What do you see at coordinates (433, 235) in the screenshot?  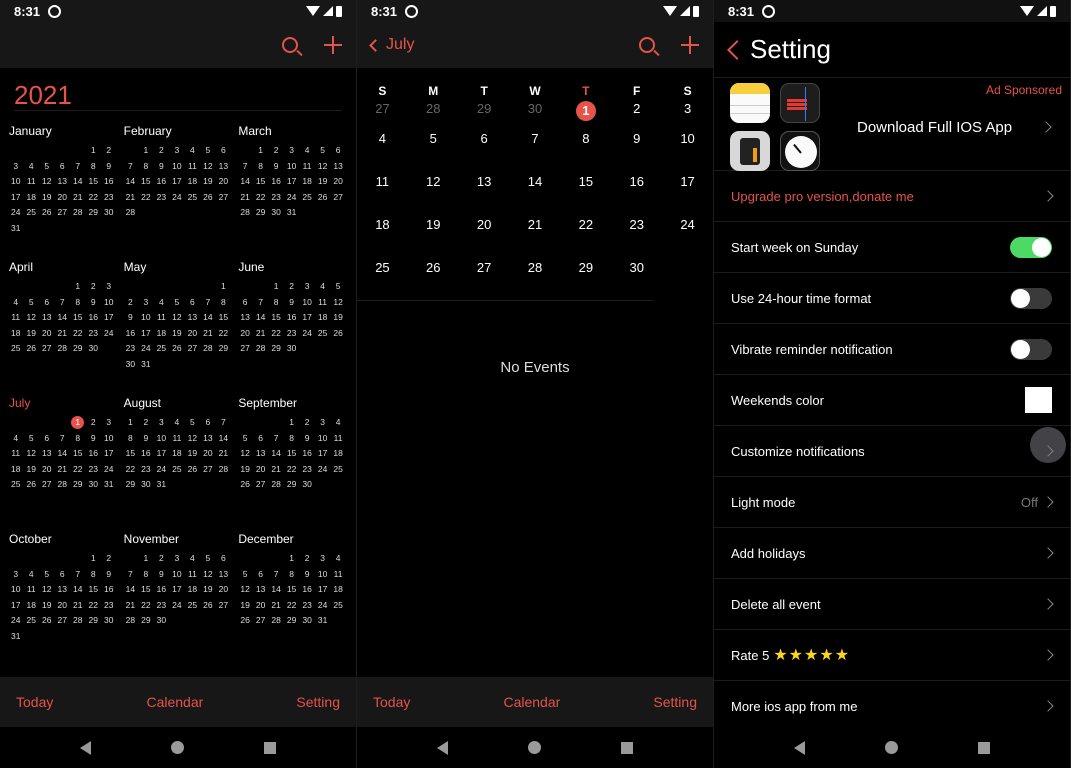 I see `day-cell: 19` at bounding box center [433, 235].